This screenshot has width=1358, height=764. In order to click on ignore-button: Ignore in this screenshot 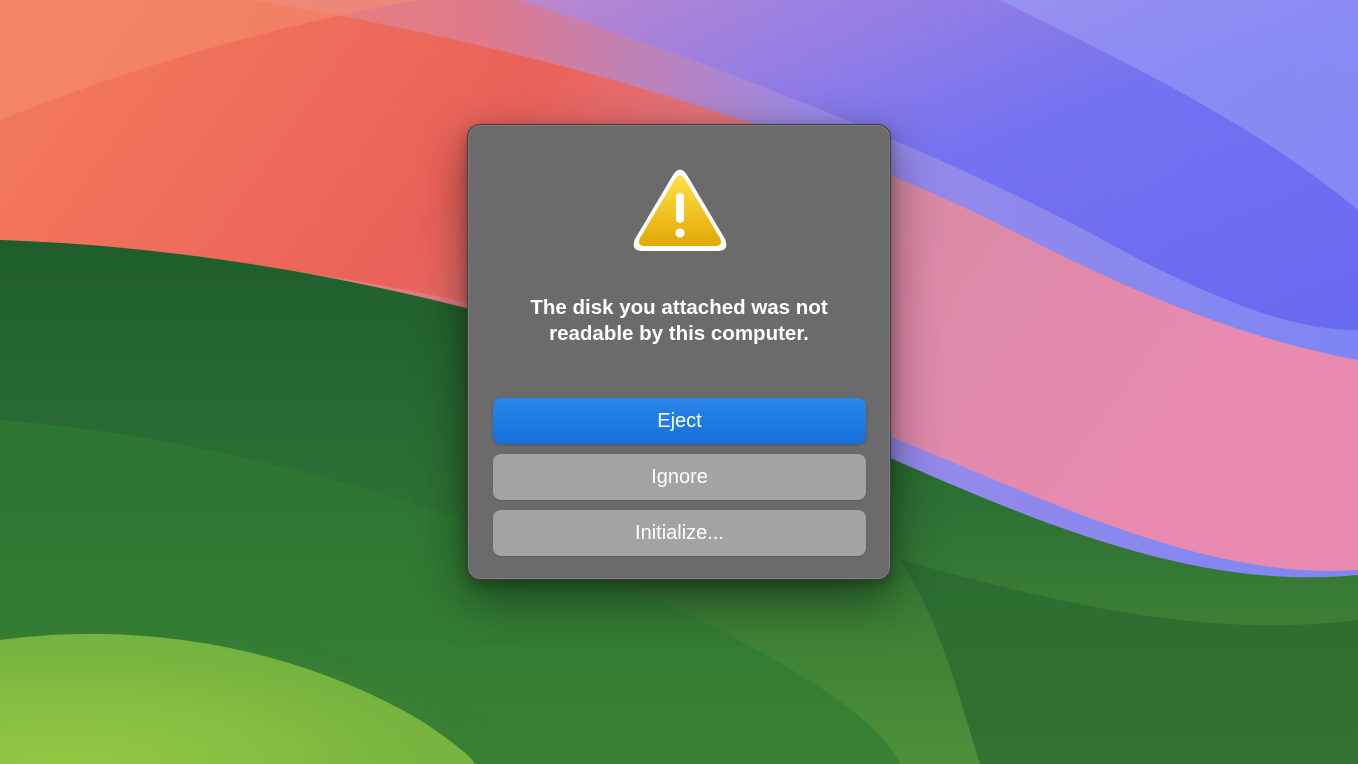, I will do `click(679, 477)`.